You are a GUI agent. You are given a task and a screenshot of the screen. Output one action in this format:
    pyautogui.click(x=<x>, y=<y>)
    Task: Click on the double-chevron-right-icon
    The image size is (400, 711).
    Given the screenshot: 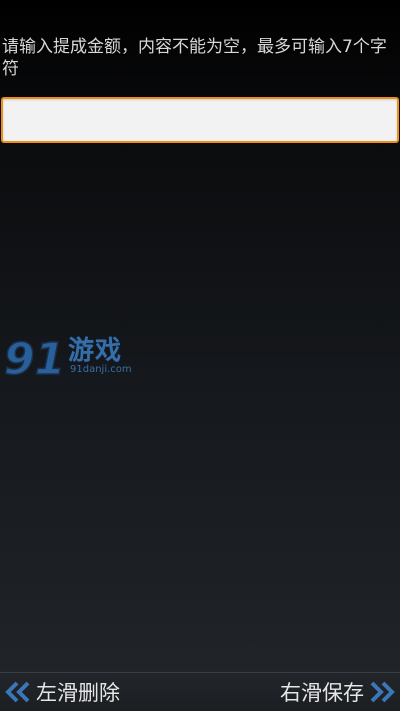 What is the action you would take?
    pyautogui.click(x=382, y=692)
    